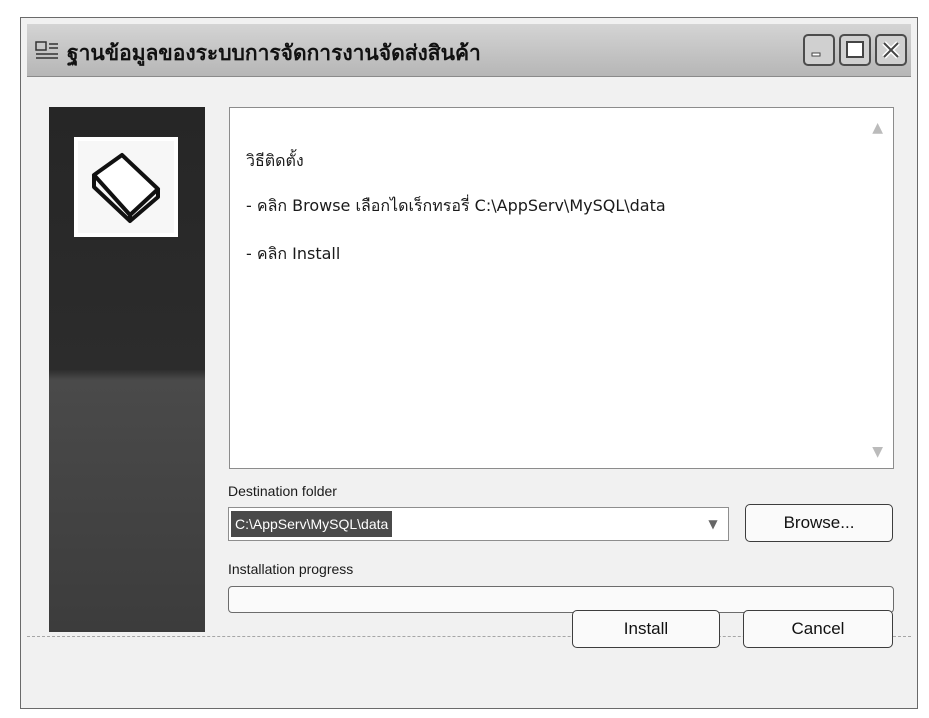 Image resolution: width=929 pixels, height=718 pixels. I want to click on maximize-icon, so click(855, 49).